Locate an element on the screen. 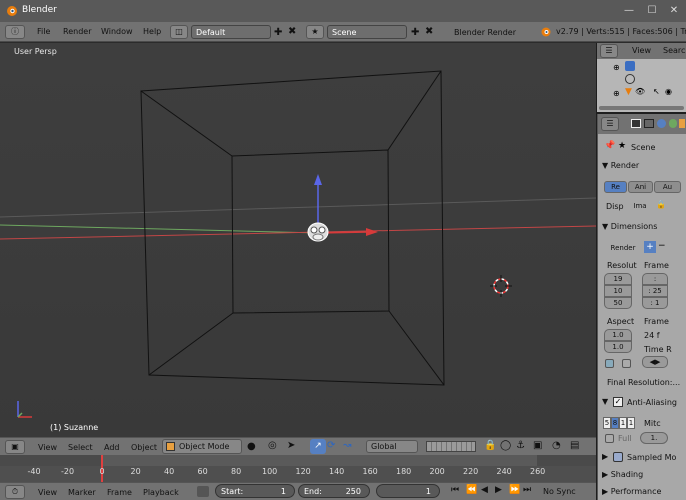  resolution-y-field: 10 is located at coordinates (618, 291).